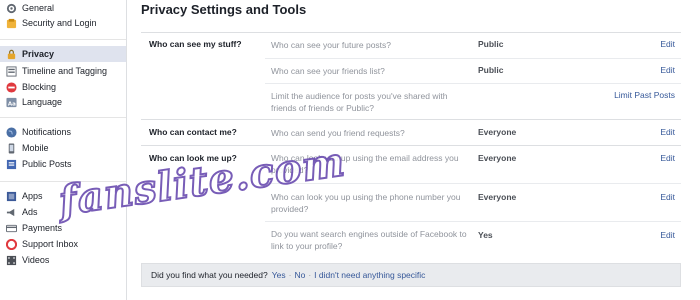 The image size is (700, 300). I want to click on block-icon, so click(11, 87).